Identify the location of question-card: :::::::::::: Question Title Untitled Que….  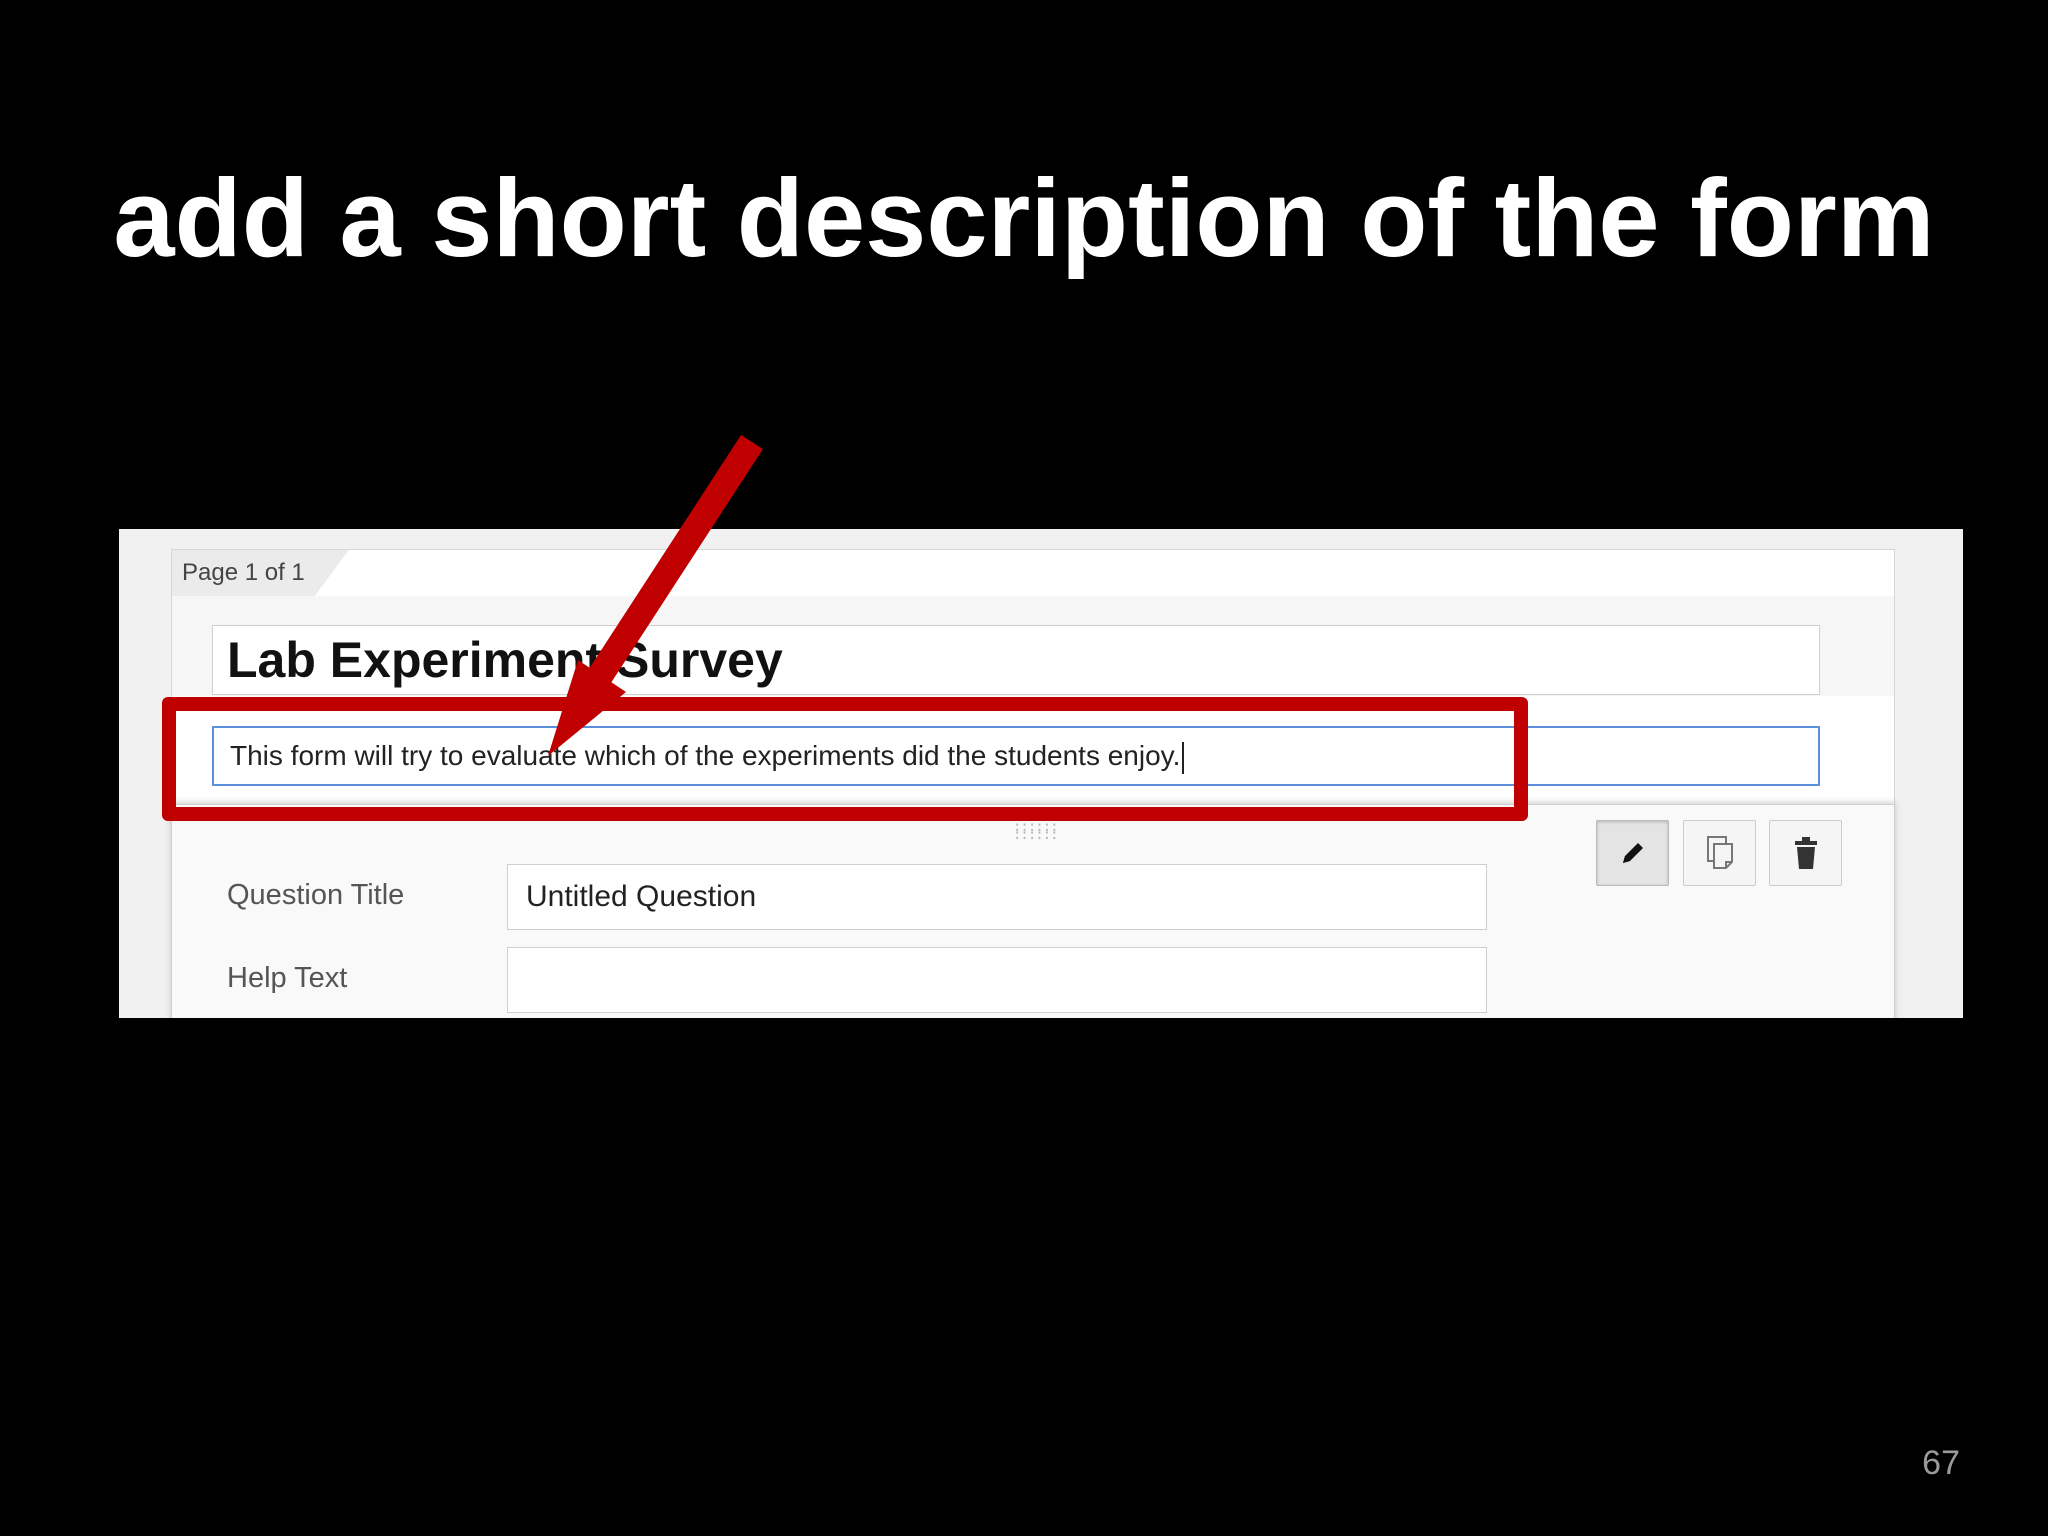
(1033, 911).